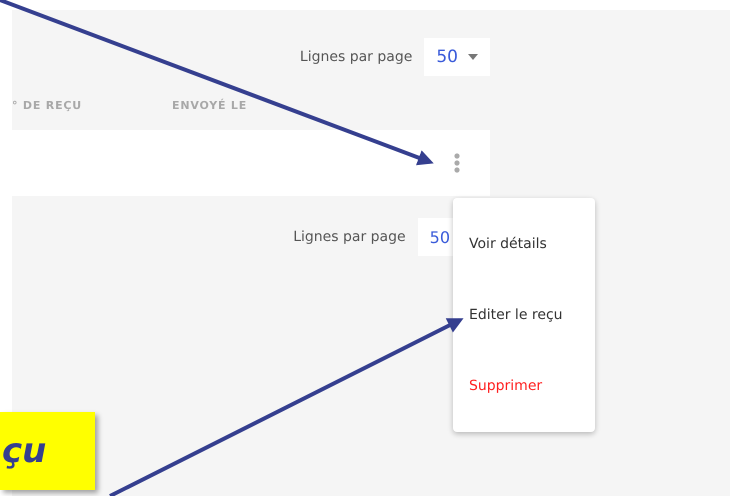 The width and height of the screenshot is (730, 496). I want to click on menu-item: Supprimer, so click(524, 386).